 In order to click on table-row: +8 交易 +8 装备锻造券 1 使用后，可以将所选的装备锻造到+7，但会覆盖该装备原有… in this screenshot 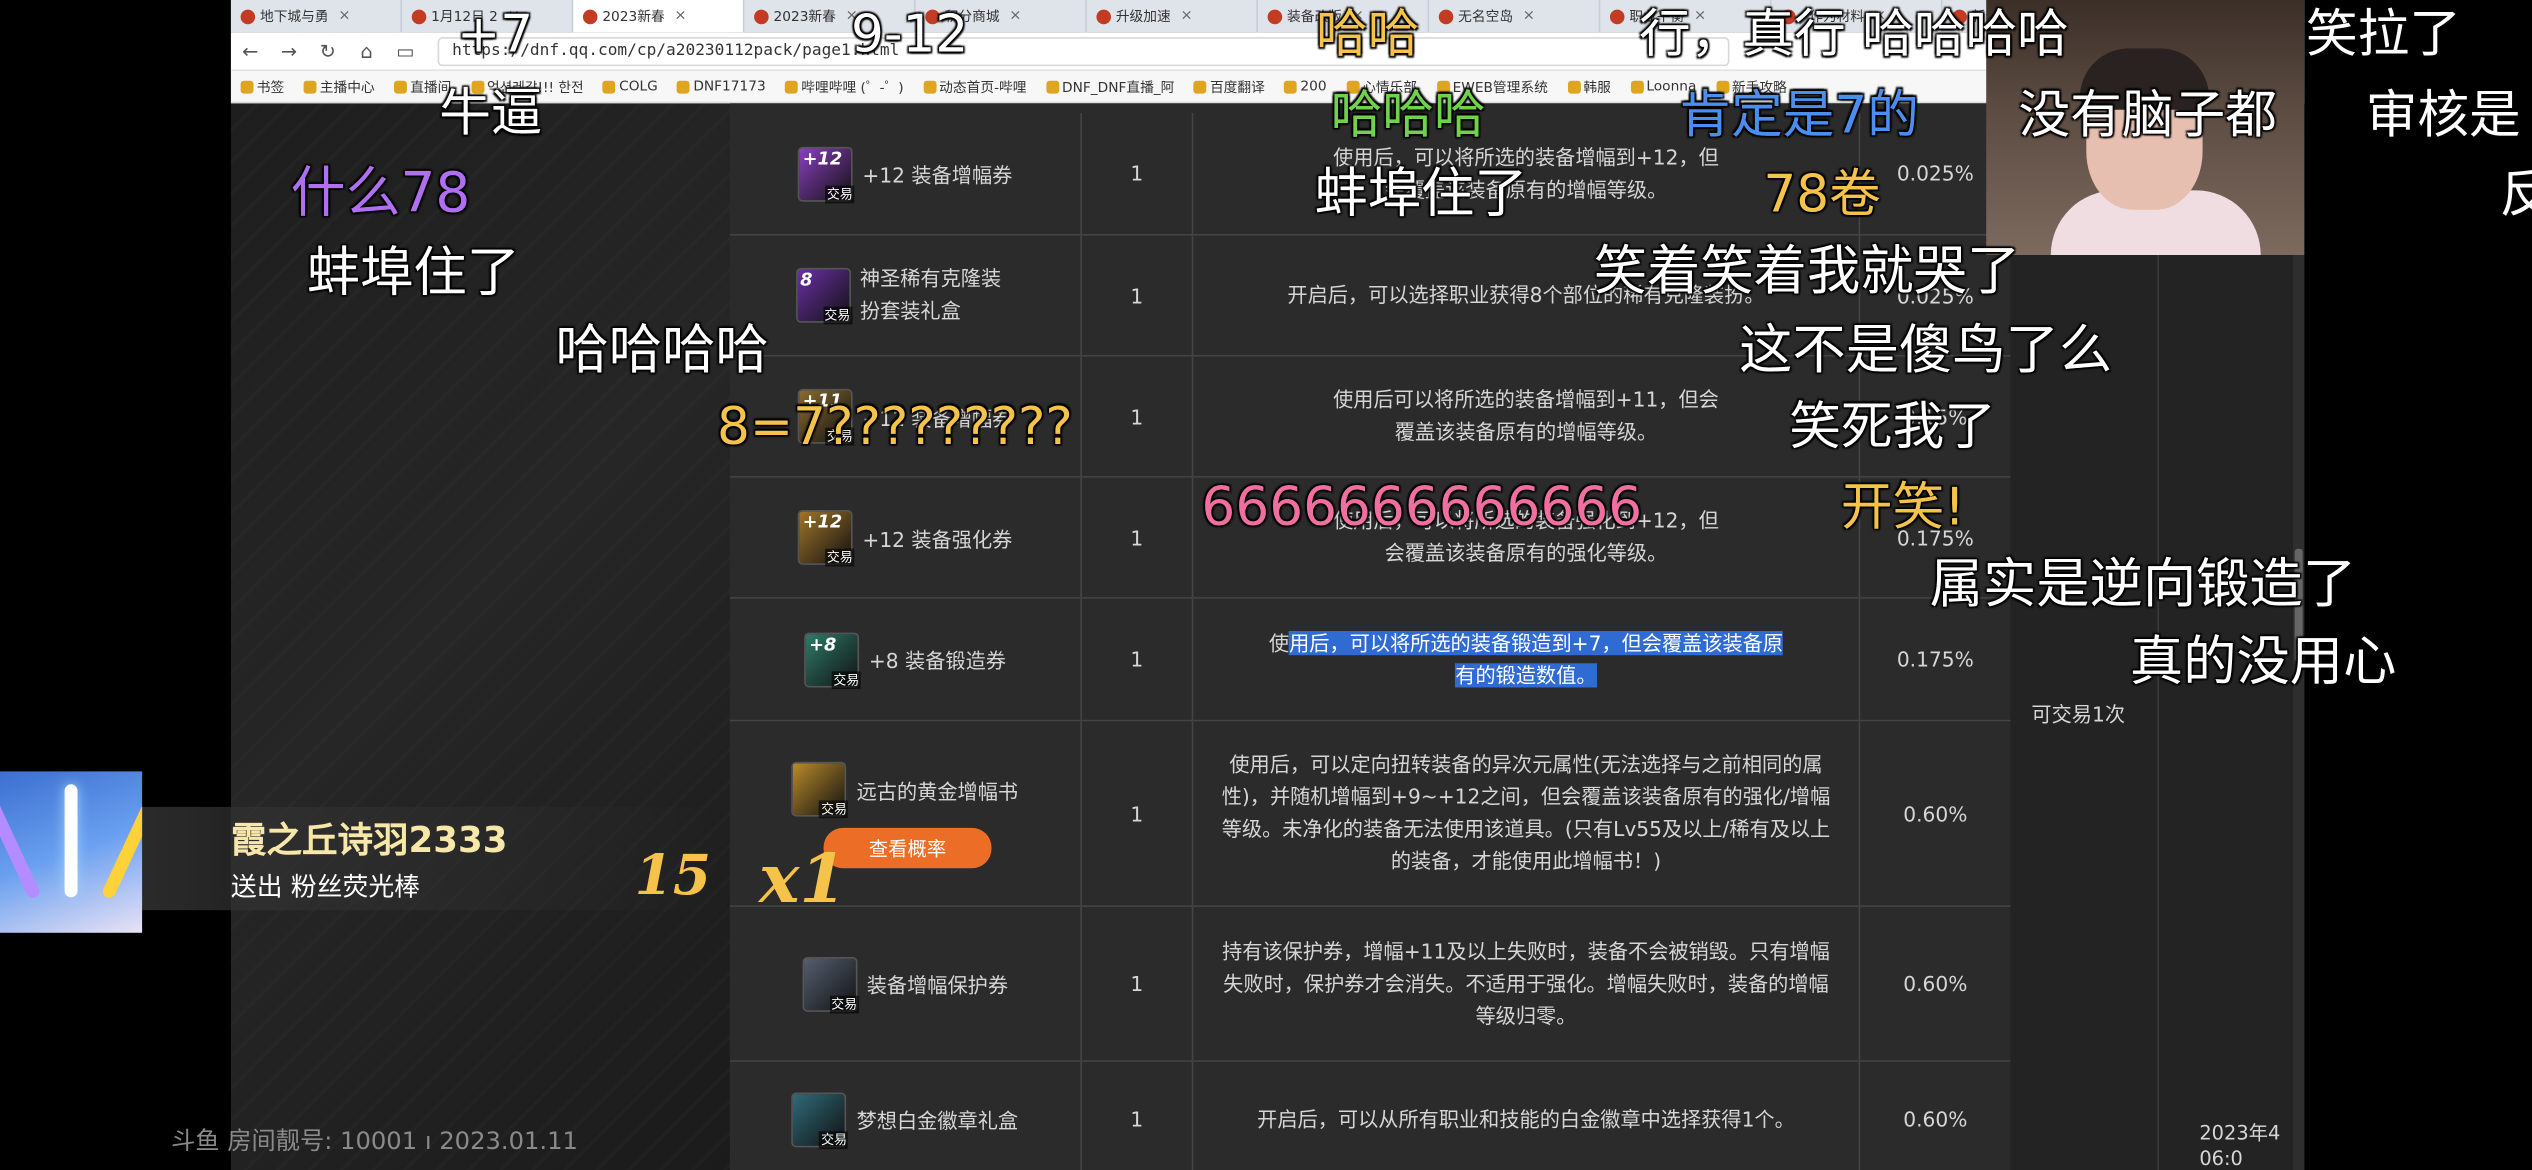, I will do `click(1370, 660)`.